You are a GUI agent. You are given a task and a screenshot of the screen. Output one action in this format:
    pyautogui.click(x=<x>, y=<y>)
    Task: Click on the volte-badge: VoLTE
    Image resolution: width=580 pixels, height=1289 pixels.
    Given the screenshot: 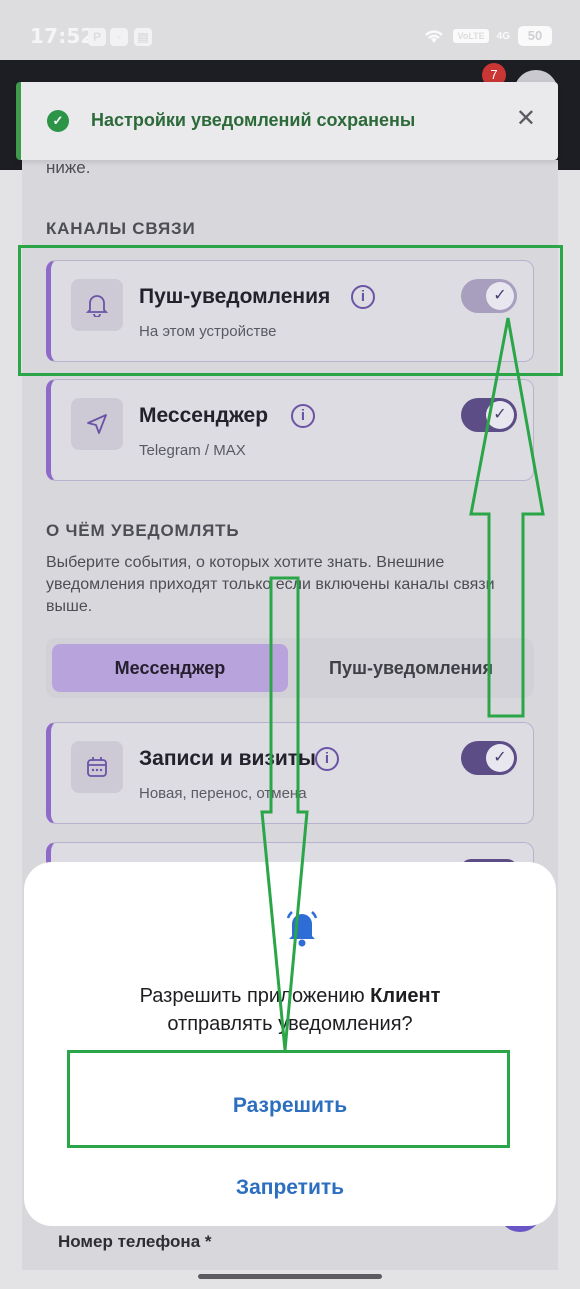 What is the action you would take?
    pyautogui.click(x=471, y=36)
    